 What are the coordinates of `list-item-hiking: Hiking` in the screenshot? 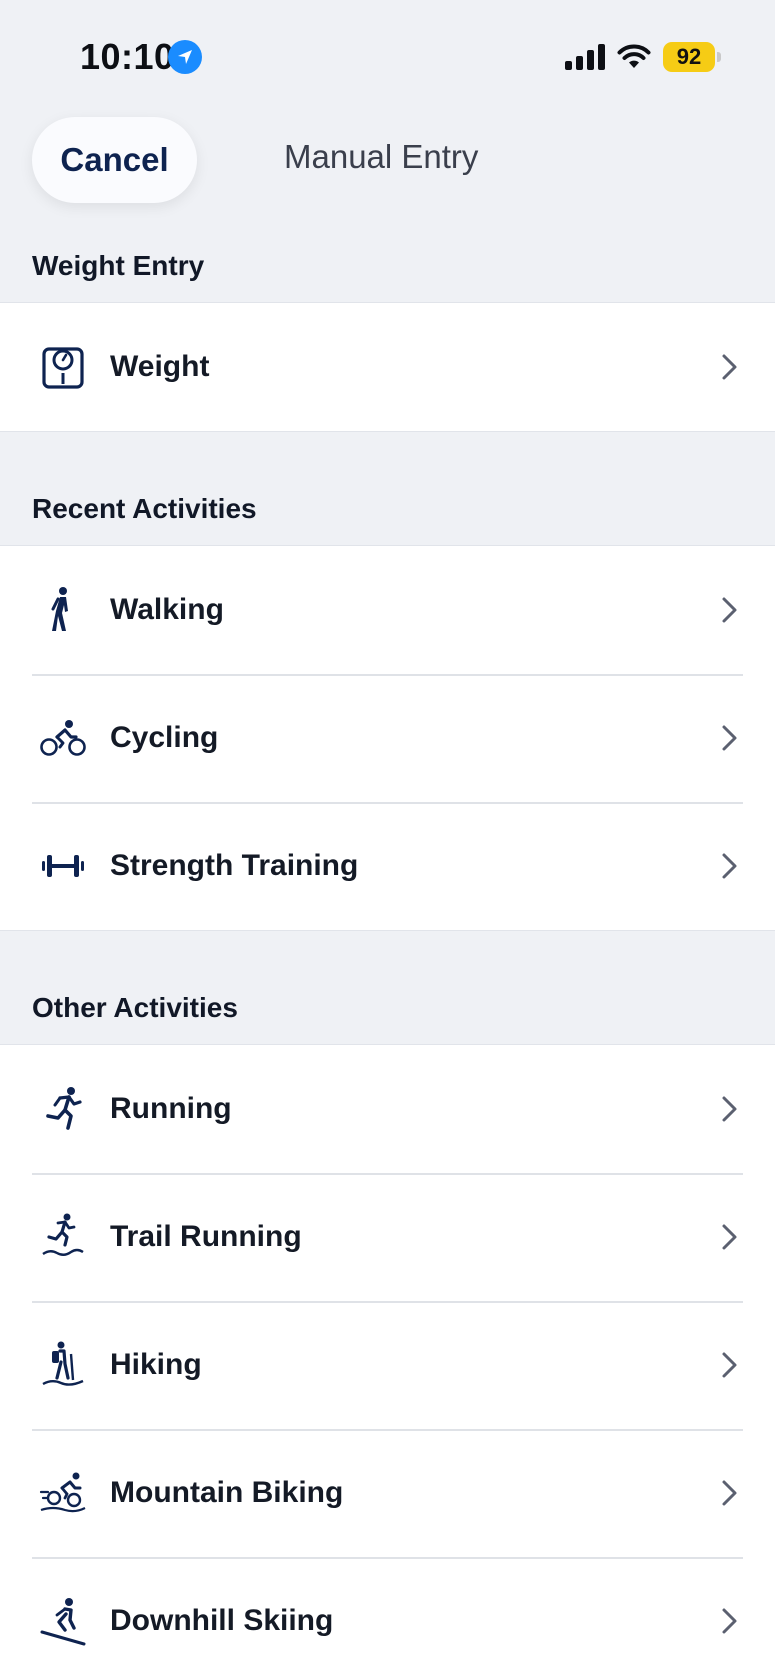 It's located at (387, 1365).